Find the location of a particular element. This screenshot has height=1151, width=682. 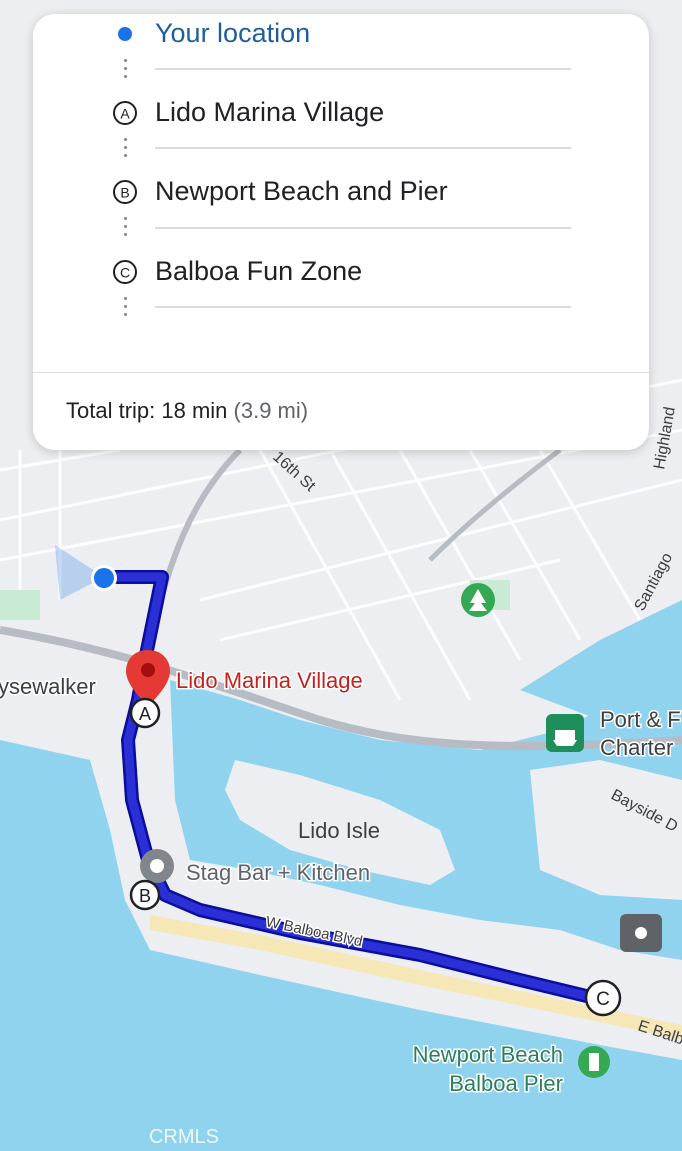

port-label-line2: Charter is located at coordinates (637, 748).